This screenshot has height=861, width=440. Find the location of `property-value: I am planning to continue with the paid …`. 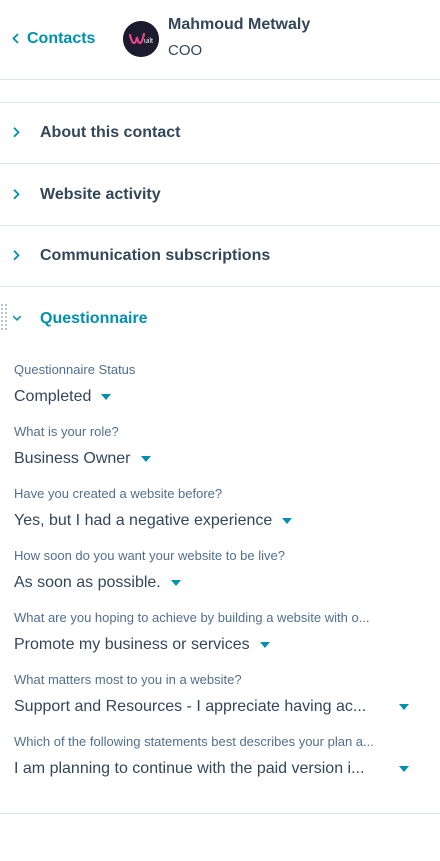

property-value: I am planning to continue with the paid … is located at coordinates (189, 768).